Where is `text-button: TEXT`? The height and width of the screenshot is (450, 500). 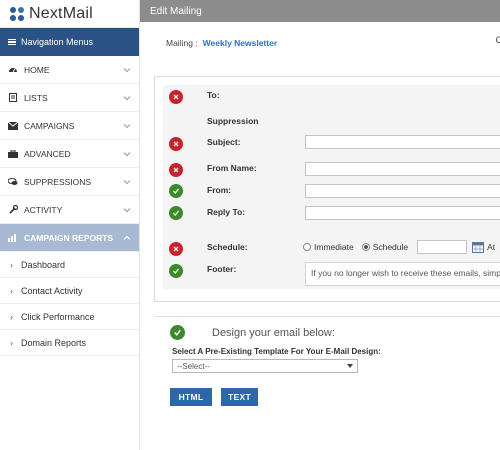
text-button: TEXT is located at coordinates (239, 397).